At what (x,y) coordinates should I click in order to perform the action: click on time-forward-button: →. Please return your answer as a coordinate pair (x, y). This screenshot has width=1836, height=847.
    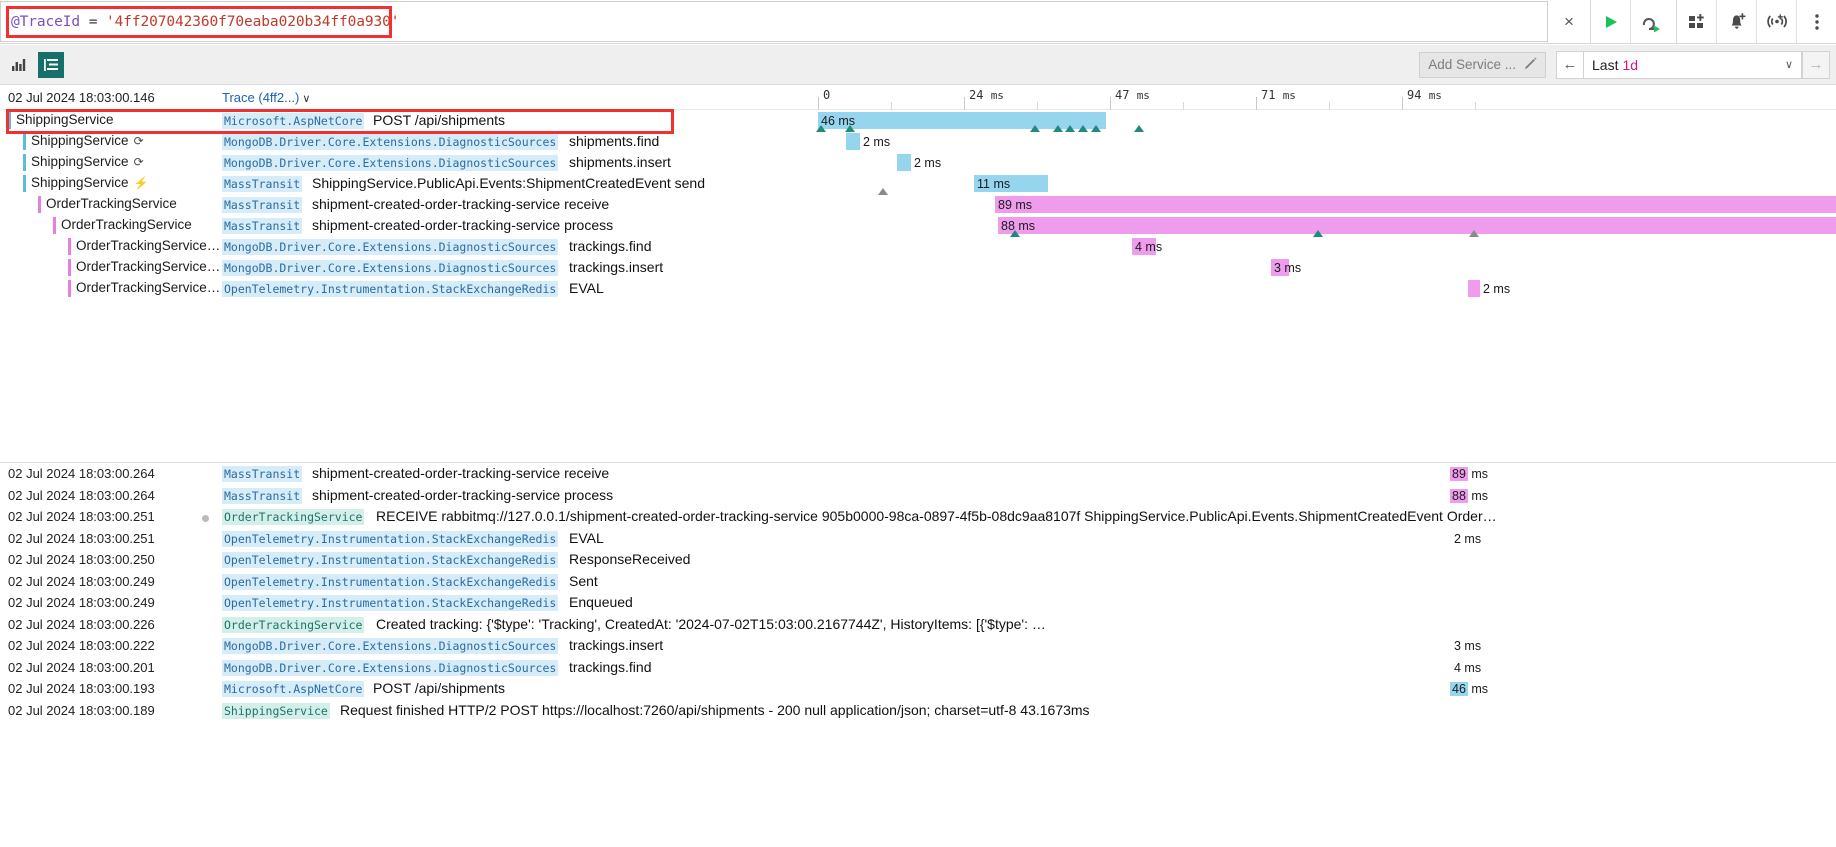
    Looking at the image, I should click on (1816, 64).